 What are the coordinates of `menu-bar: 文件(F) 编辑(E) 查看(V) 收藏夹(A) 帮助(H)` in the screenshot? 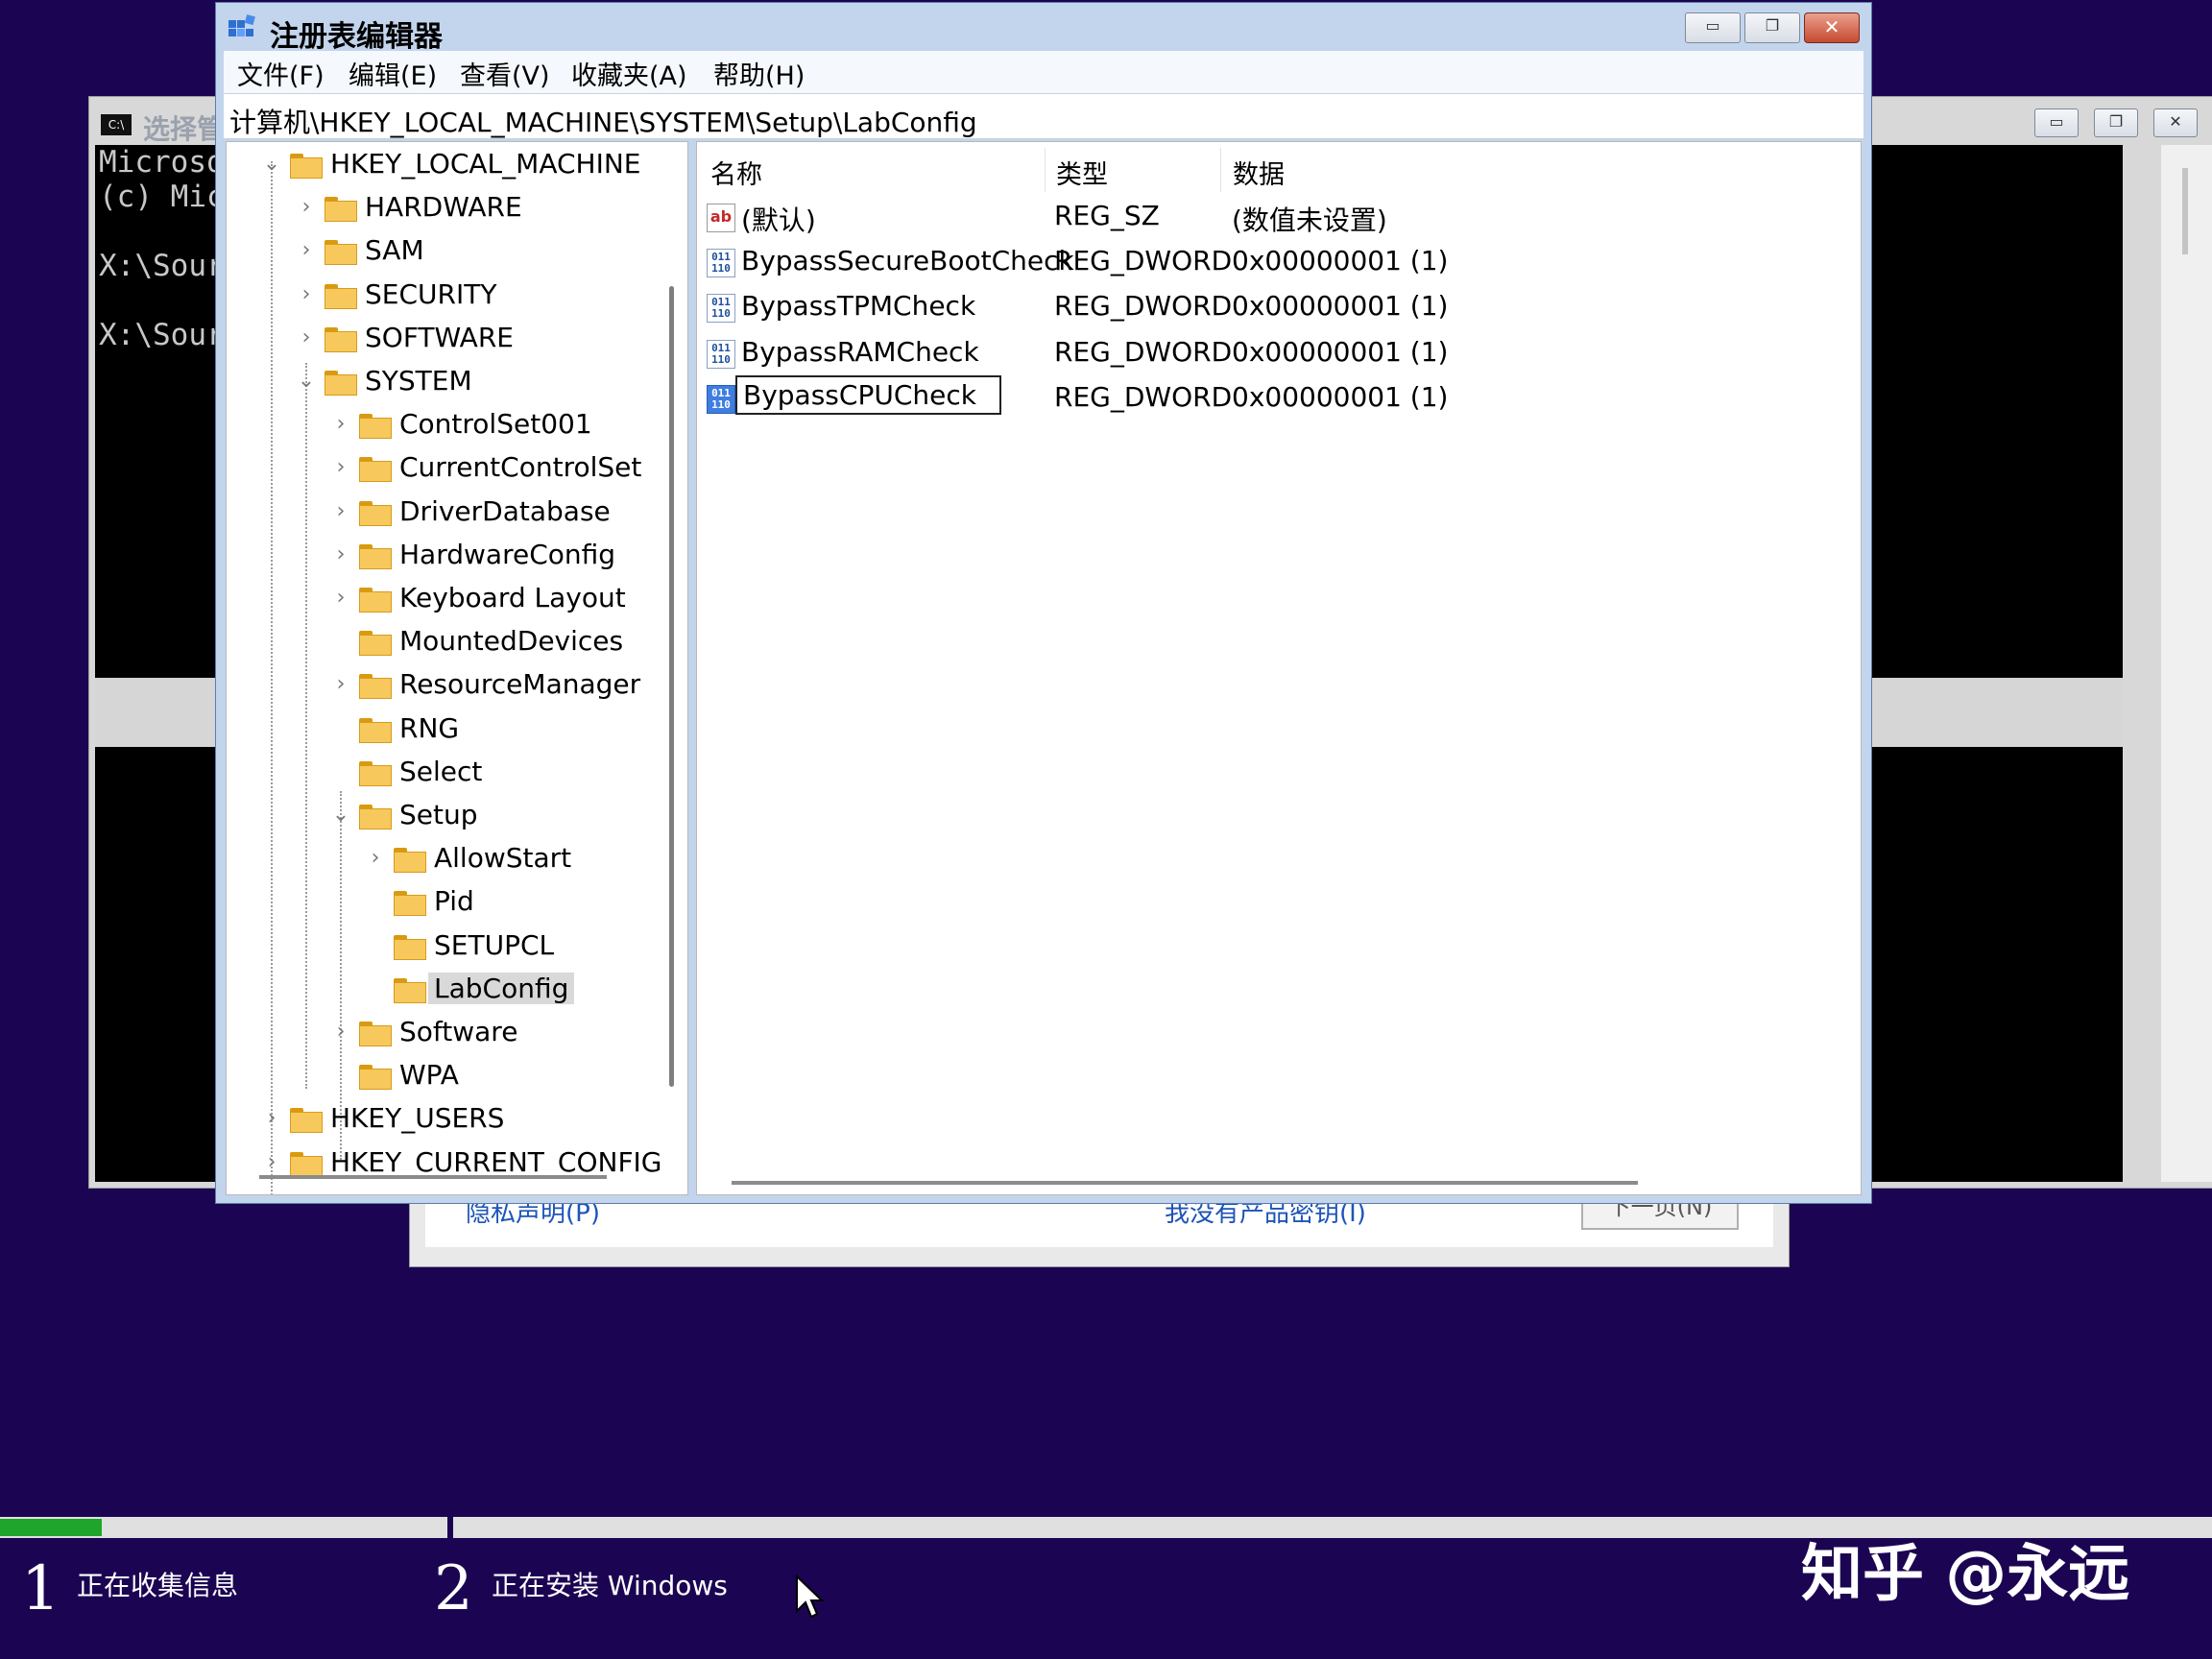 It's located at (1043, 72).